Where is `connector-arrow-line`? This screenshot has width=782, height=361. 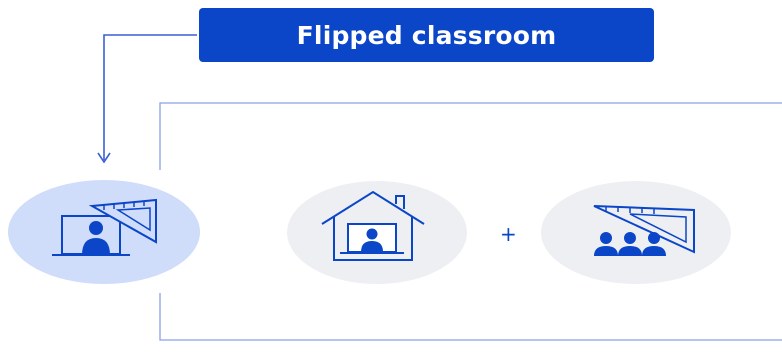
connector-arrow-line is located at coordinates (150, 97).